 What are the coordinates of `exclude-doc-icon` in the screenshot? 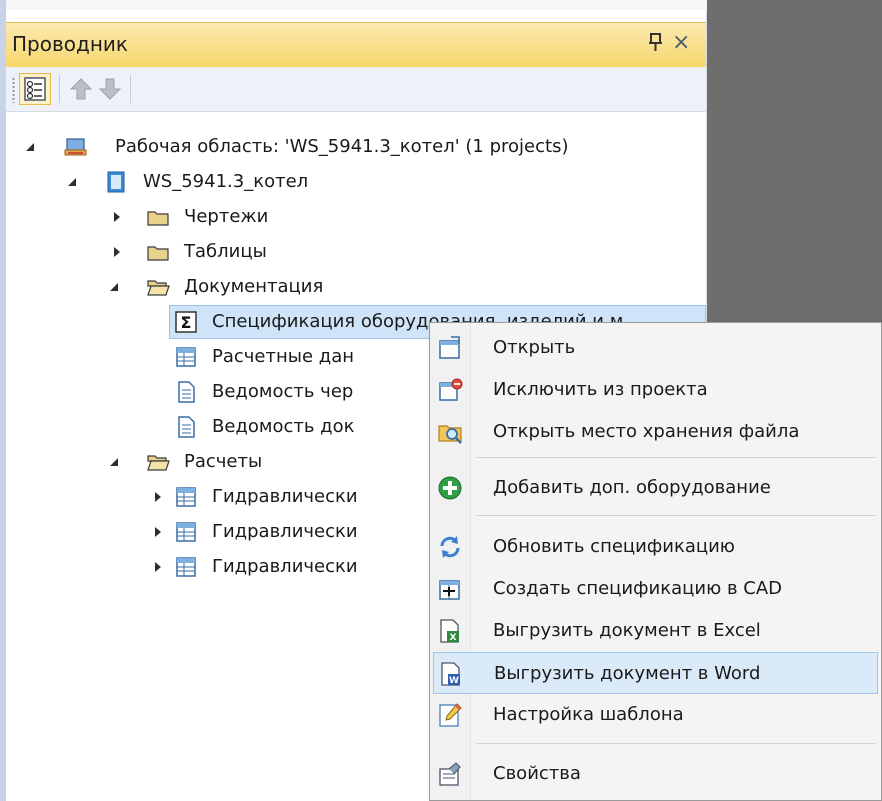 It's located at (451, 389).